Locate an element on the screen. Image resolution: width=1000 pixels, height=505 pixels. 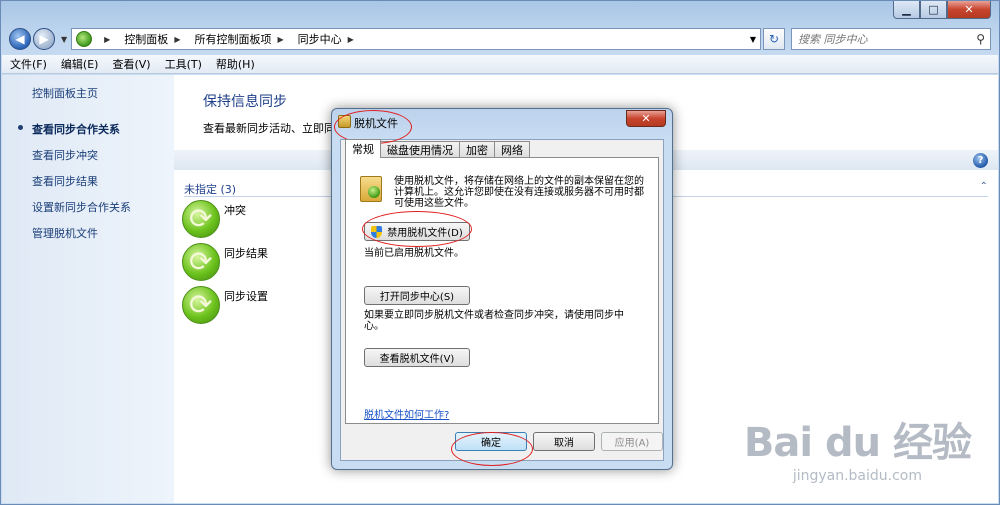
button-label: 应用(A) is located at coordinates (632, 443).